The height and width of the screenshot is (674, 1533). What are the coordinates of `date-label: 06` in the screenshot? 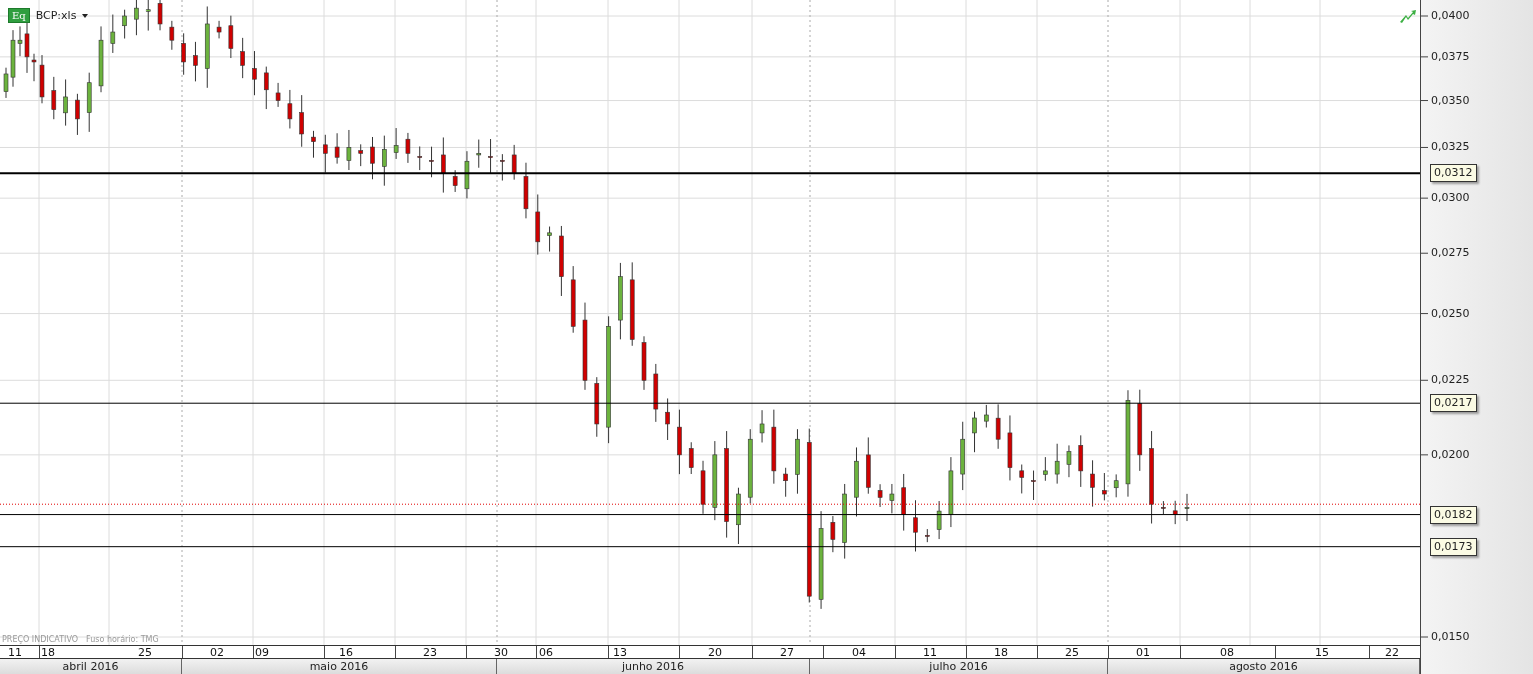 It's located at (546, 652).